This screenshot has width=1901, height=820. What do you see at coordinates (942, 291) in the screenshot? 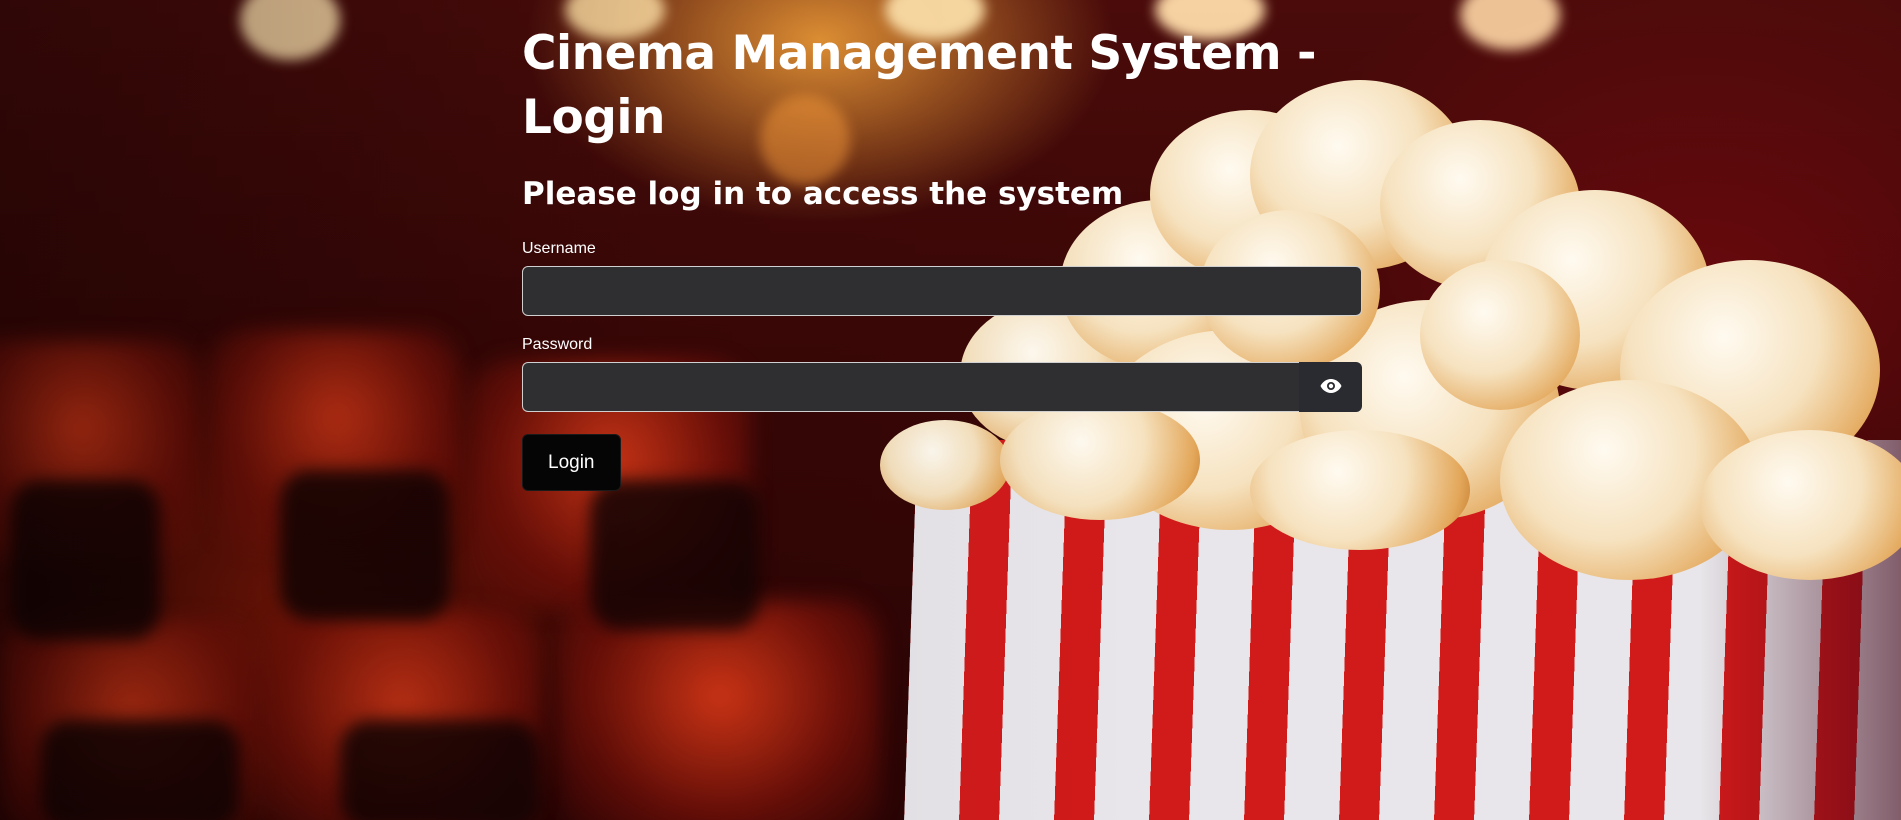
I see `username-input` at bounding box center [942, 291].